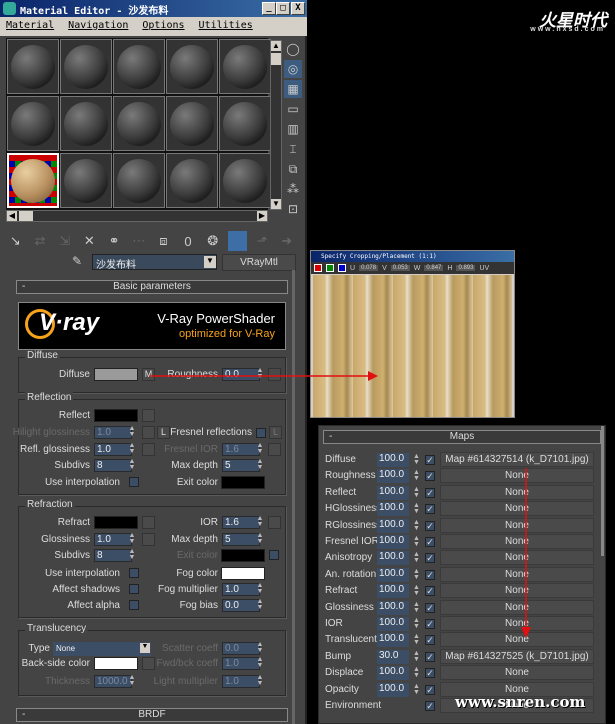  What do you see at coordinates (462, 437) in the screenshot?
I see `maps-rollout: - Maps` at bounding box center [462, 437].